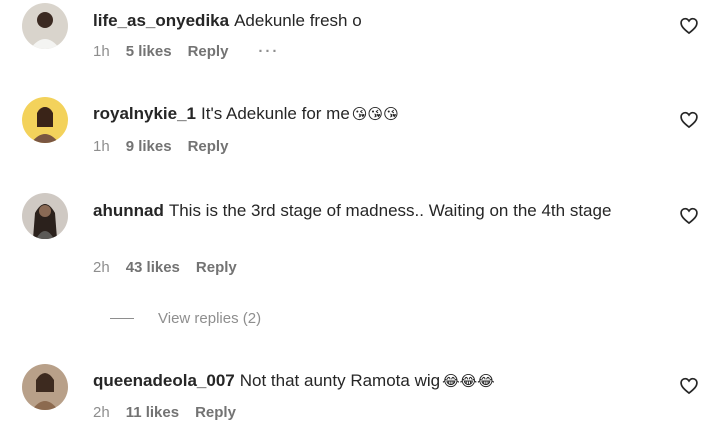 The width and height of the screenshot is (720, 424). I want to click on comment-meta: 1h 9 likes Reply, so click(168, 146).